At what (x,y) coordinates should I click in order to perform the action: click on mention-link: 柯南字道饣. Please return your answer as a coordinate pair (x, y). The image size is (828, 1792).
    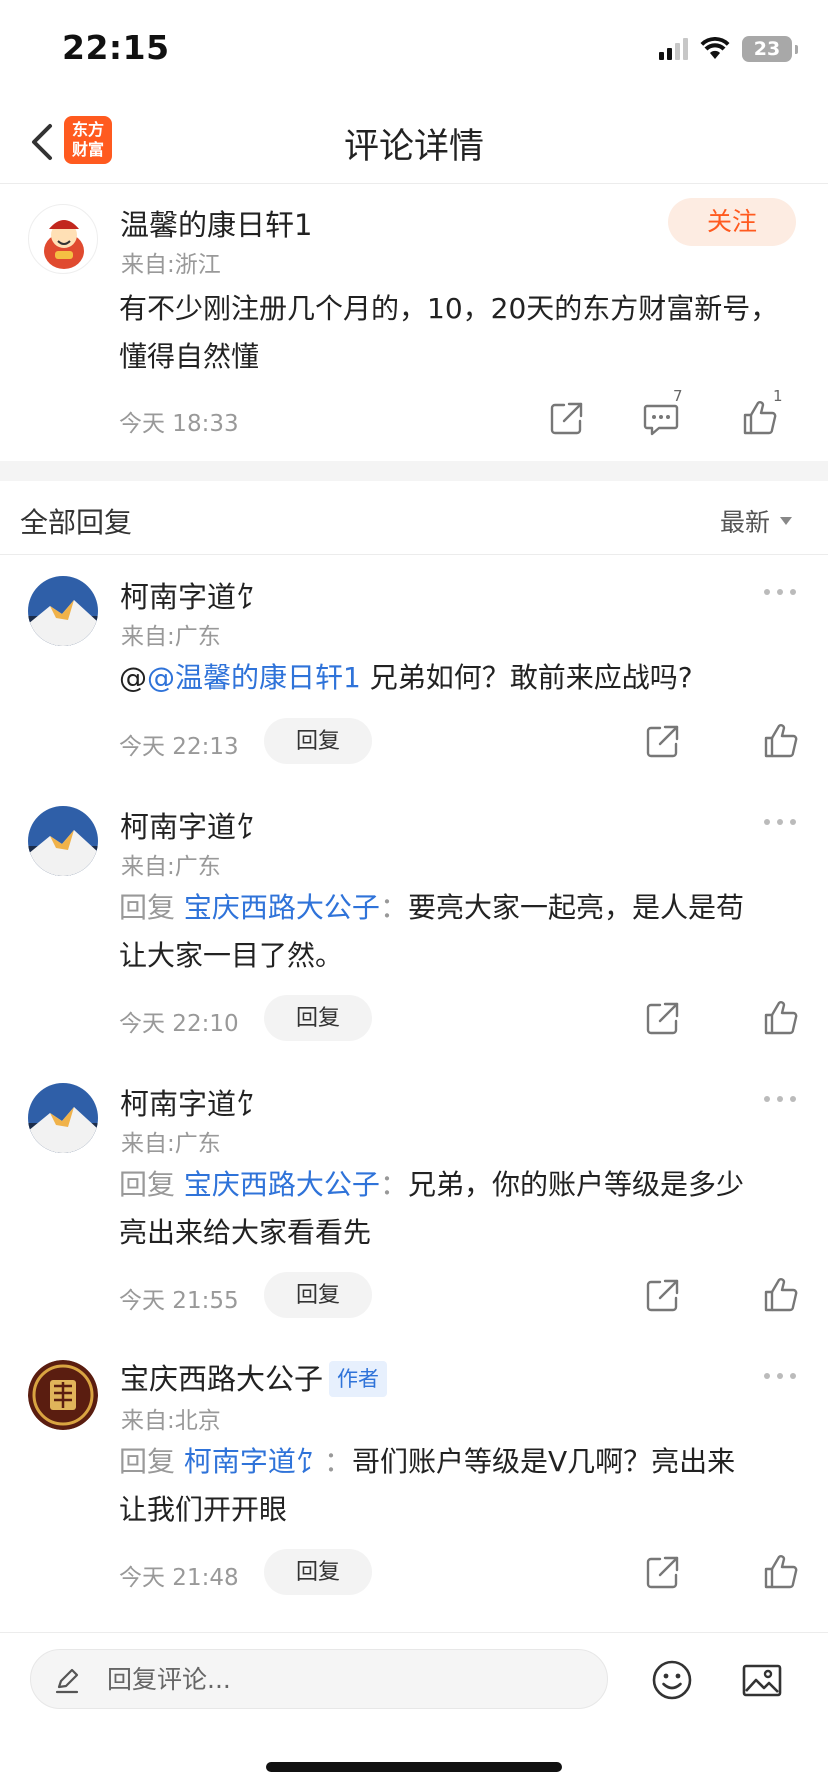
    Looking at the image, I should click on (254, 1461).